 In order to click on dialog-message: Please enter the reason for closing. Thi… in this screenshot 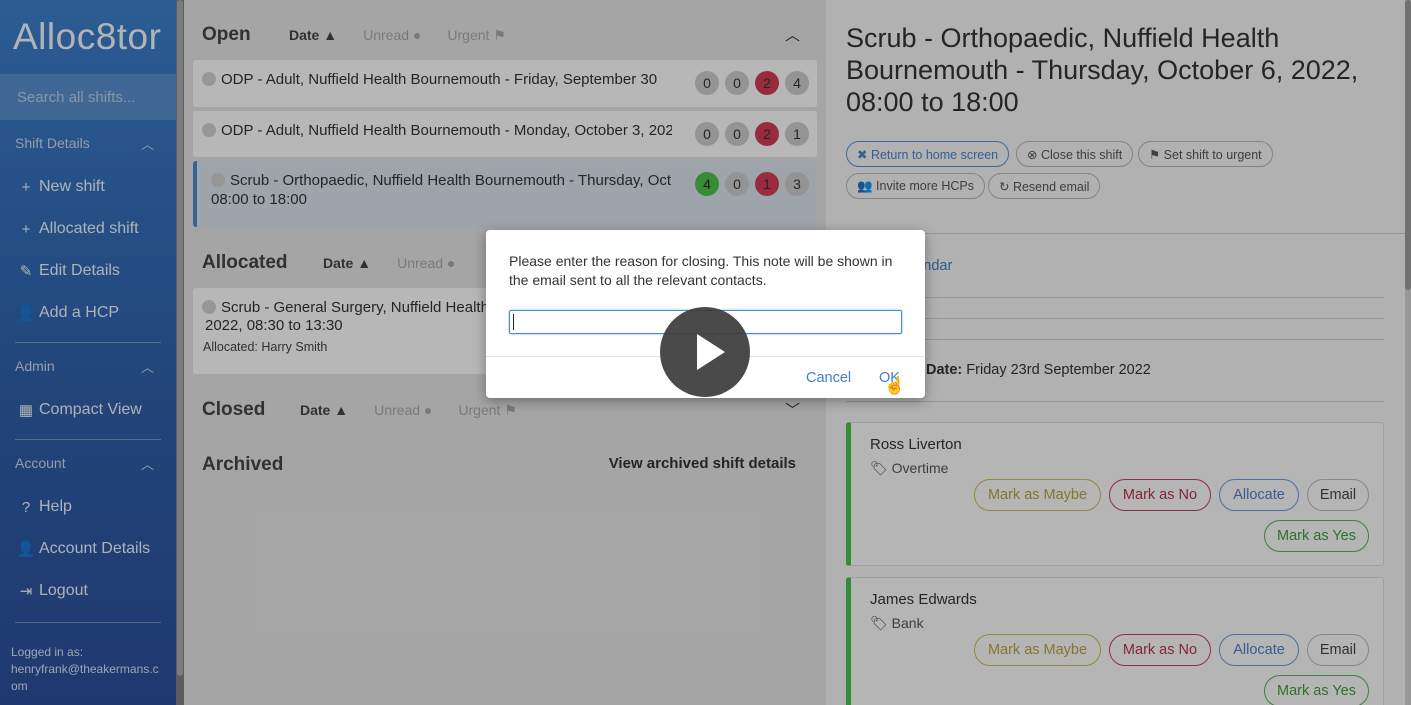, I will do `click(701, 270)`.